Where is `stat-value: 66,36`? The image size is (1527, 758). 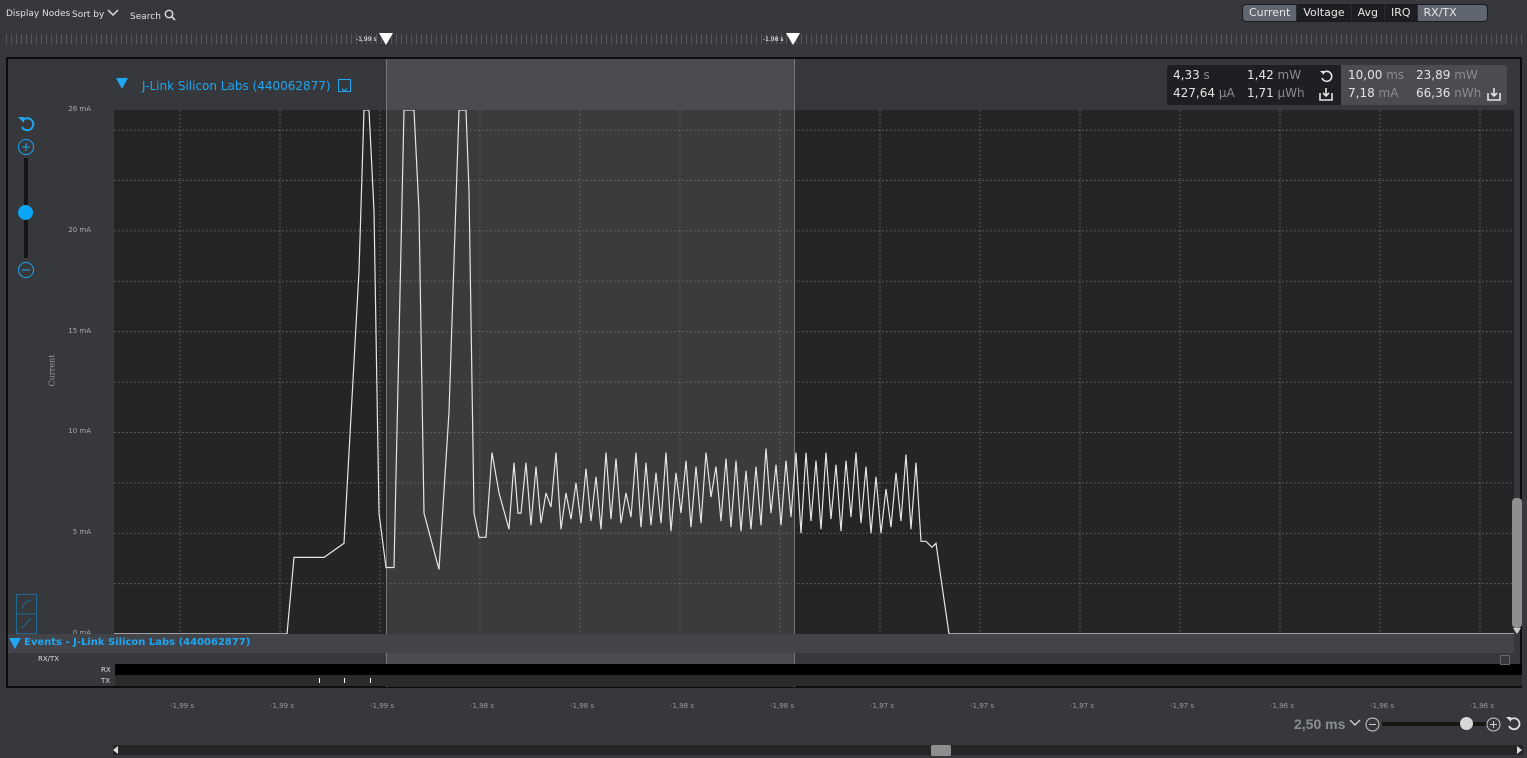 stat-value: 66,36 is located at coordinates (1433, 93).